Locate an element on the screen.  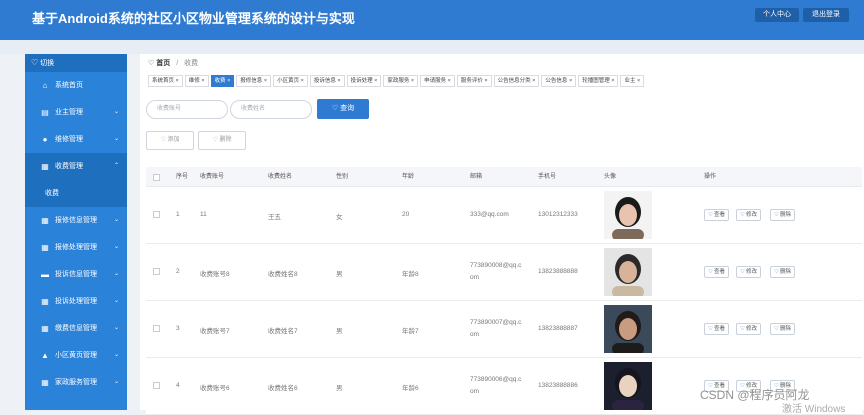
tab-item: 业主 × is located at coordinates (632, 81).